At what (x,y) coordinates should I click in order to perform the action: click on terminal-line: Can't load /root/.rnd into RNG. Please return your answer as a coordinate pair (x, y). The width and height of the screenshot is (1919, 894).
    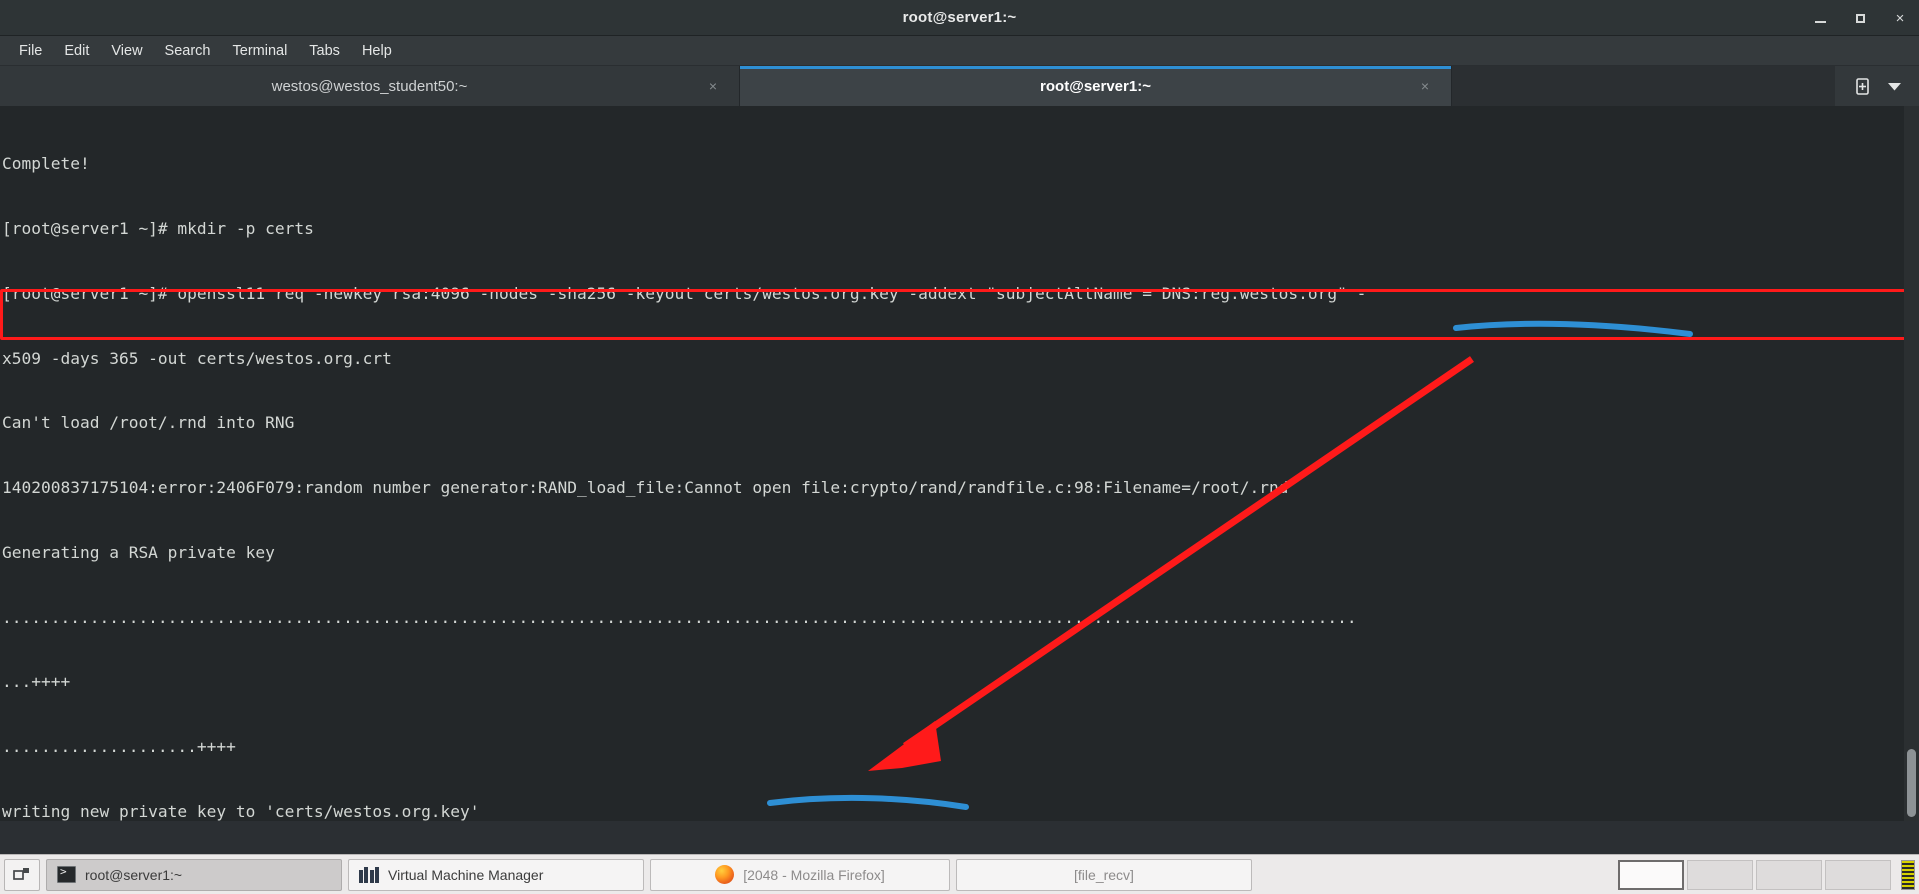
    Looking at the image, I should click on (148, 423).